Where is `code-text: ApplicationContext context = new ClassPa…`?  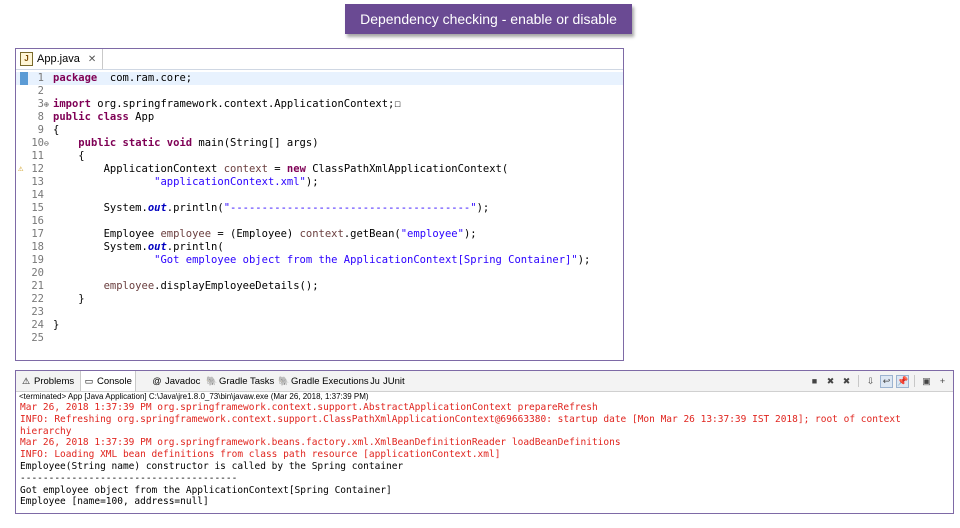 code-text: ApplicationContext context = new ClassPa… is located at coordinates (281, 169).